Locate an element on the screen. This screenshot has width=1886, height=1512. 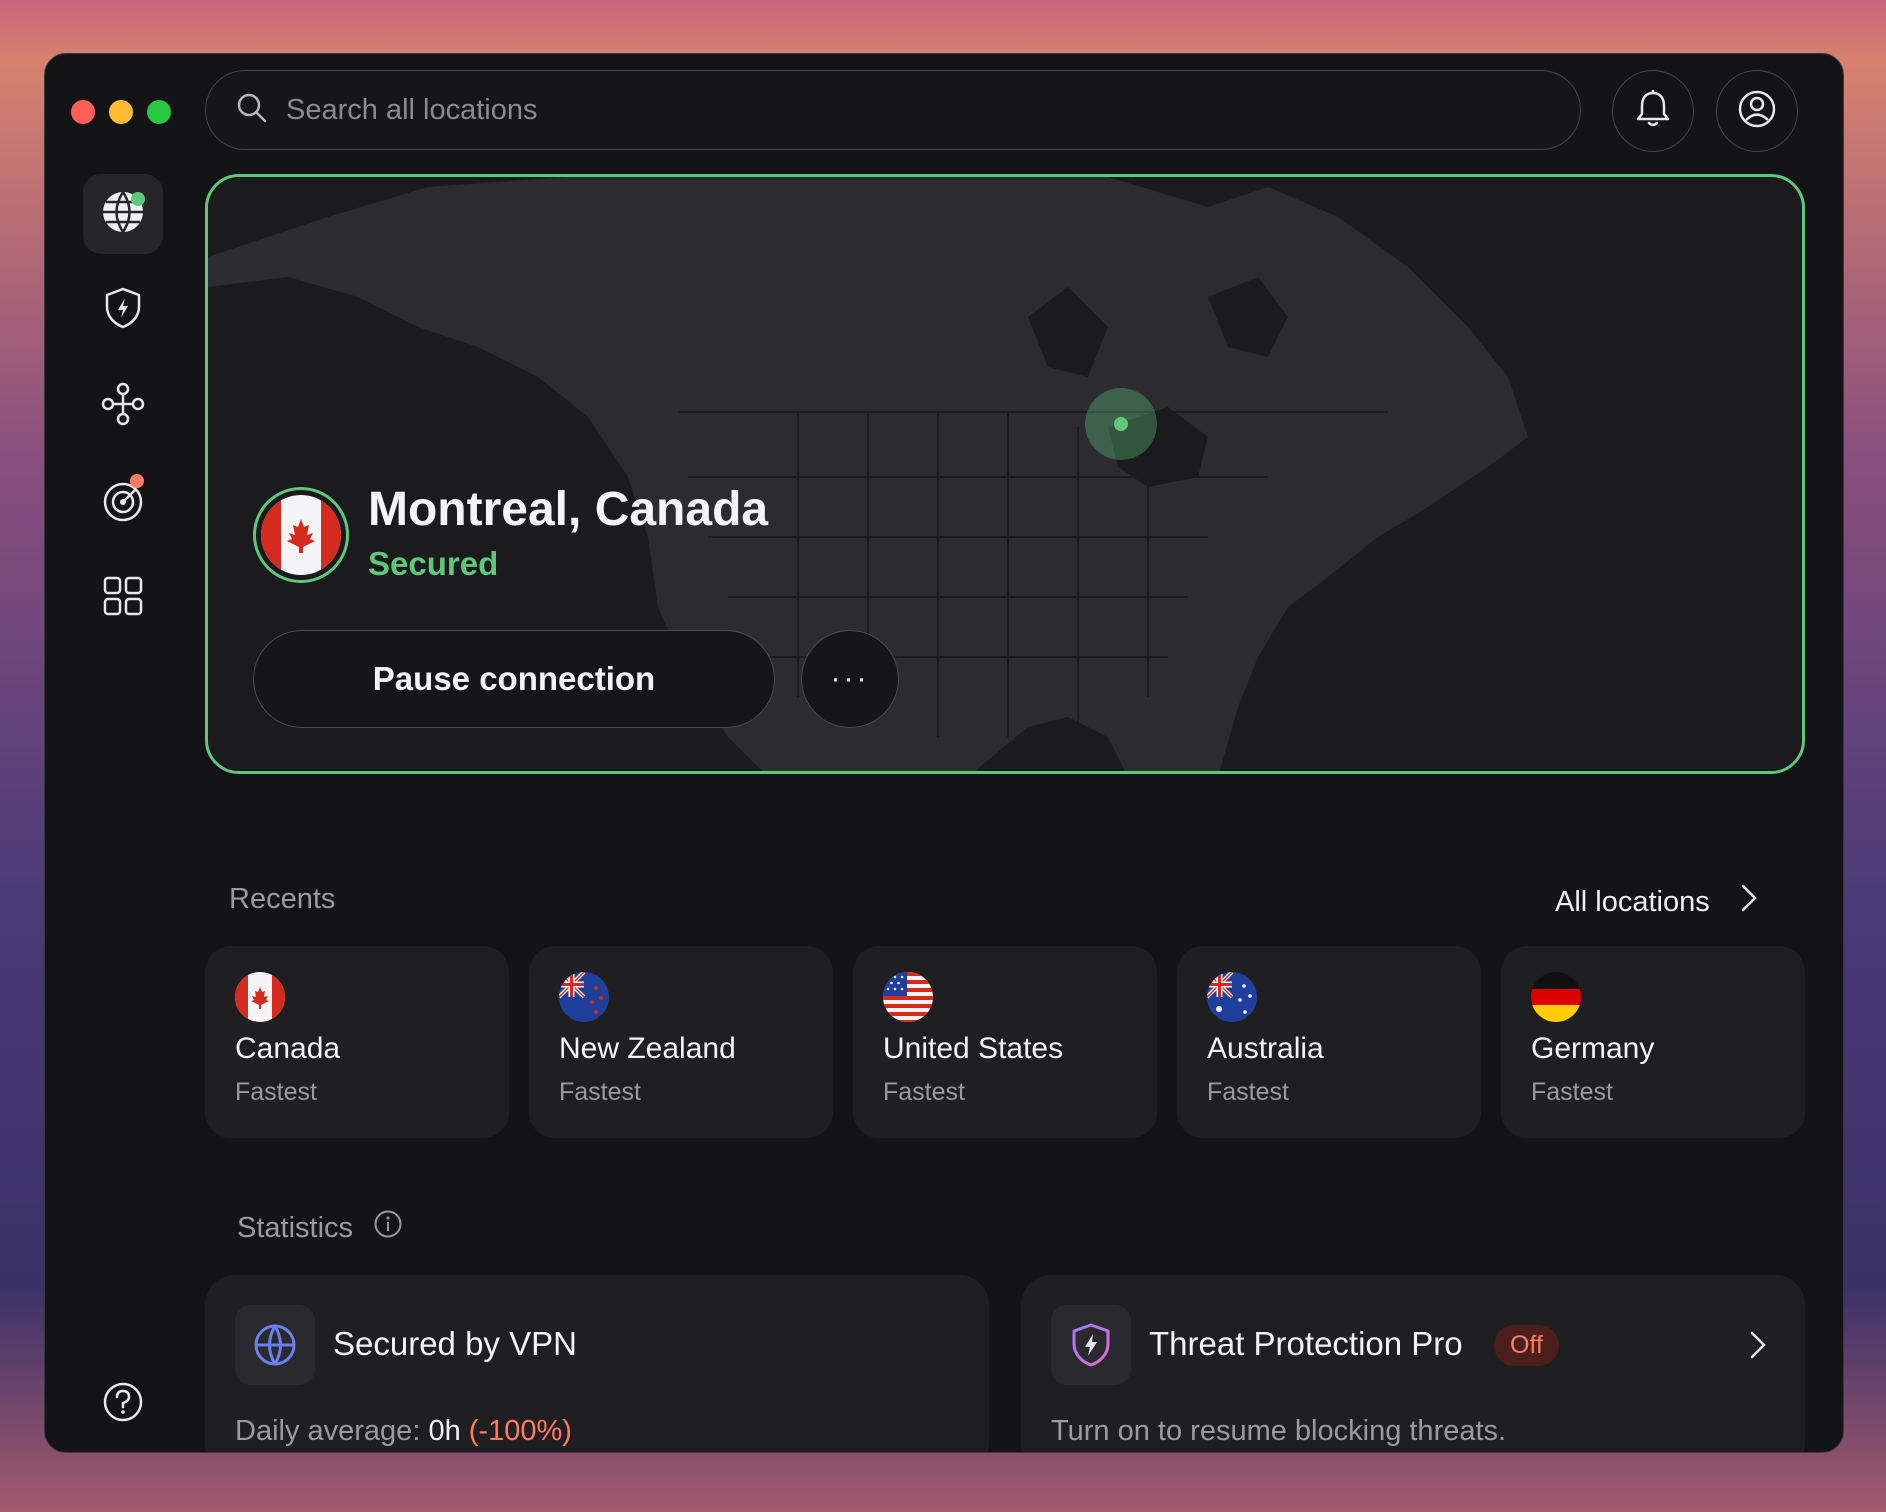
window-controls is located at coordinates (121, 112).